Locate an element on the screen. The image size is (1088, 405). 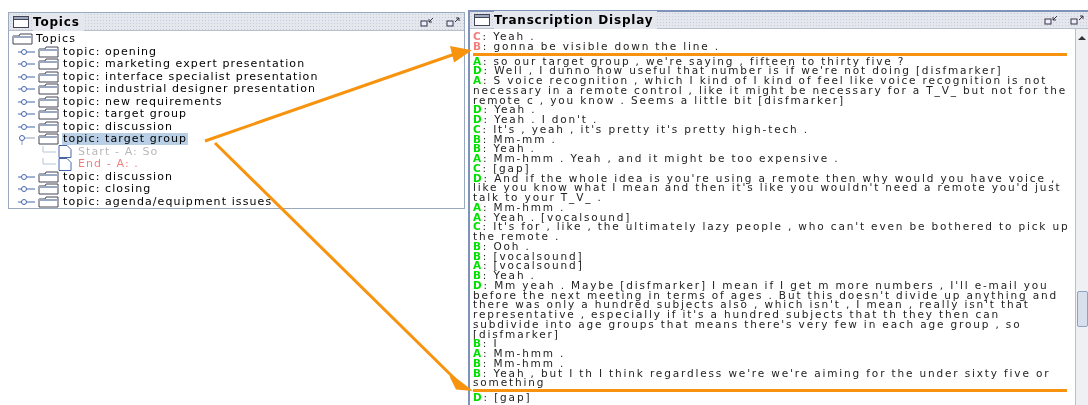
tree-item: Topics is located at coordinates (56, 39).